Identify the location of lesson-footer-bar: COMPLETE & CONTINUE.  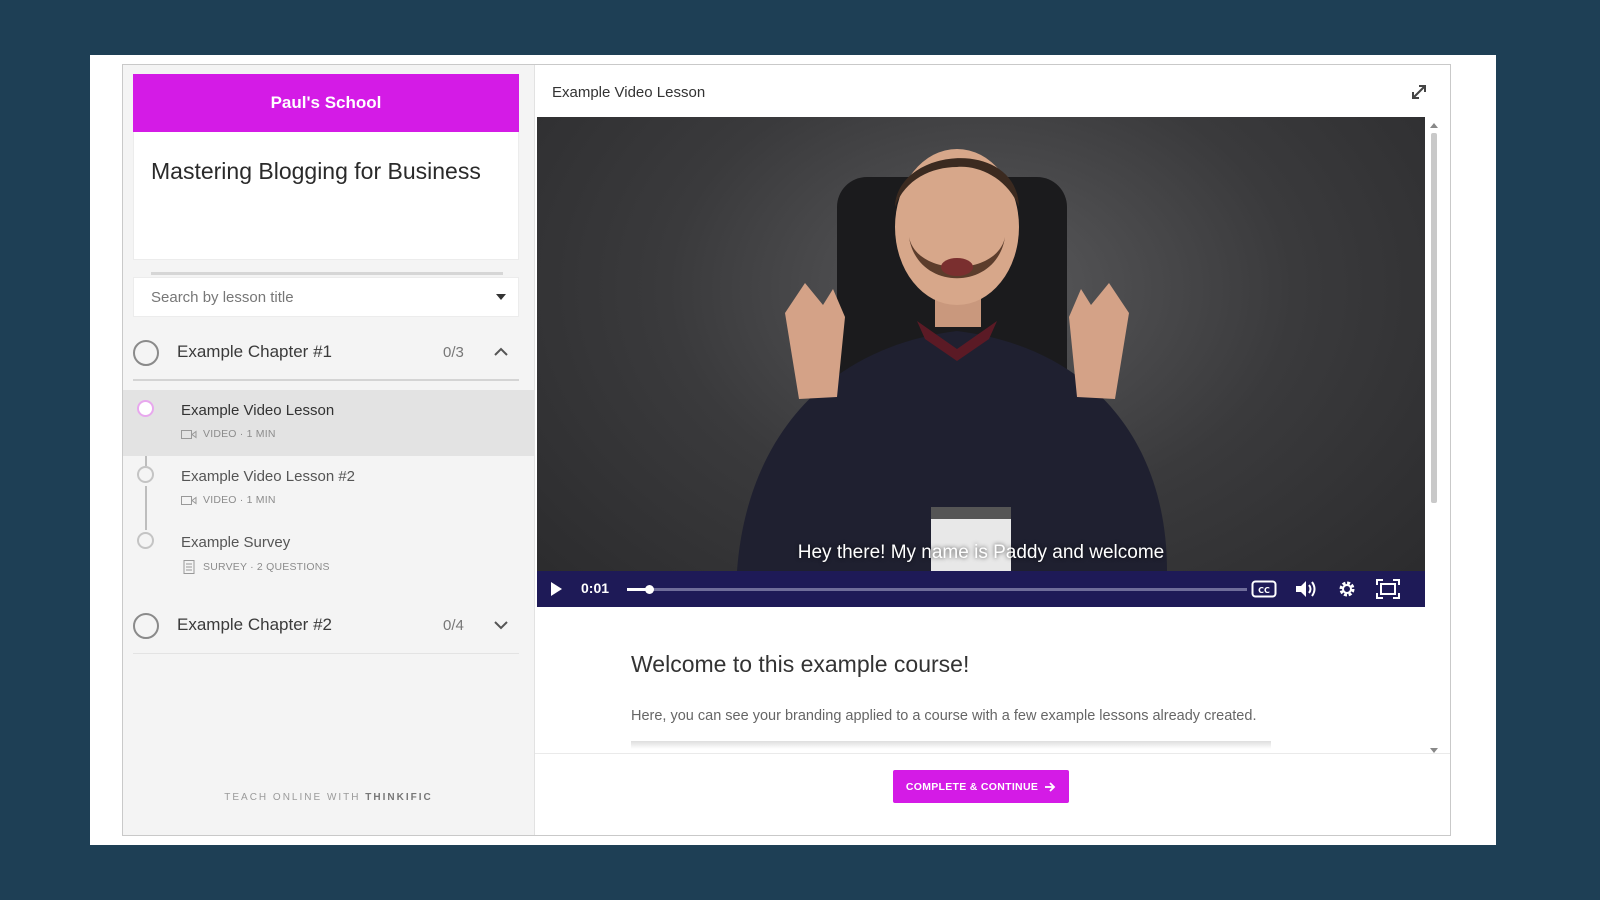
(992, 794).